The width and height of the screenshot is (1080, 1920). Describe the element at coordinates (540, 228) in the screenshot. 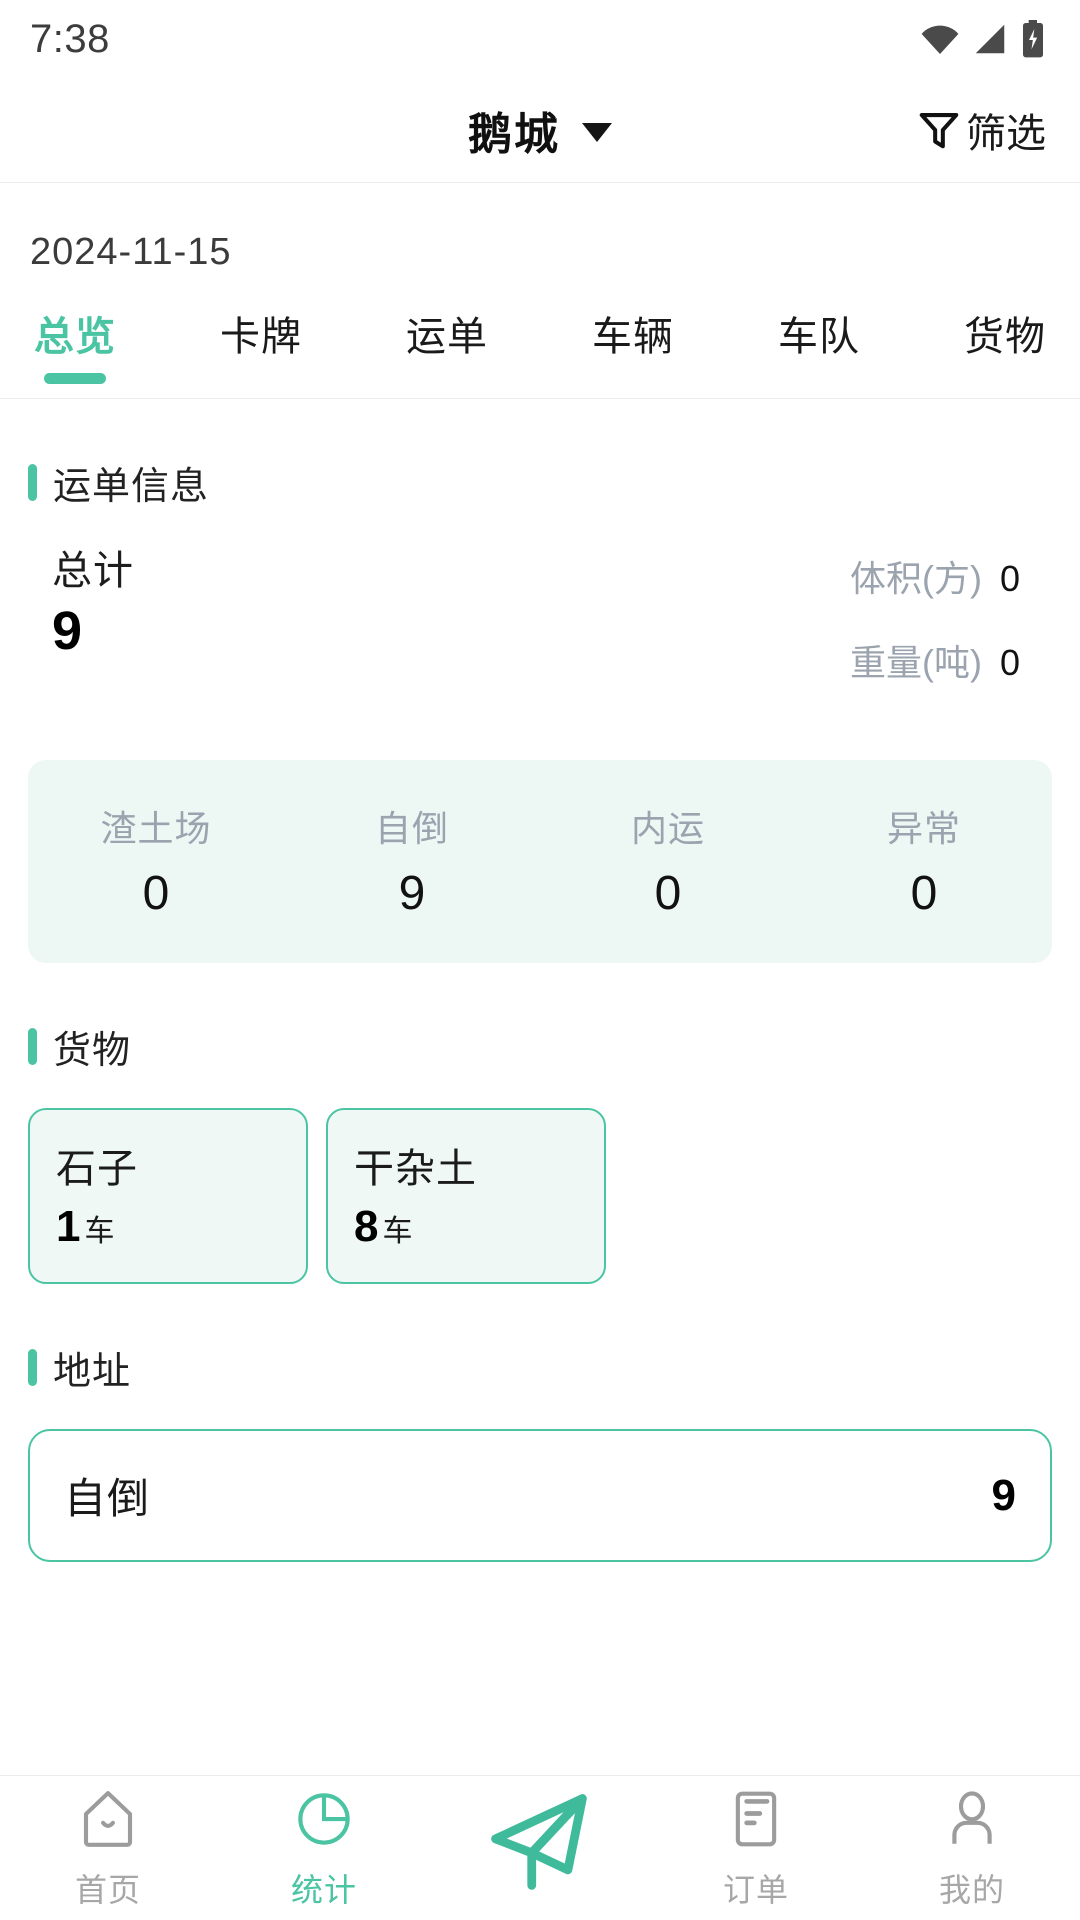

I see `date-row: 2024-11-15` at that location.